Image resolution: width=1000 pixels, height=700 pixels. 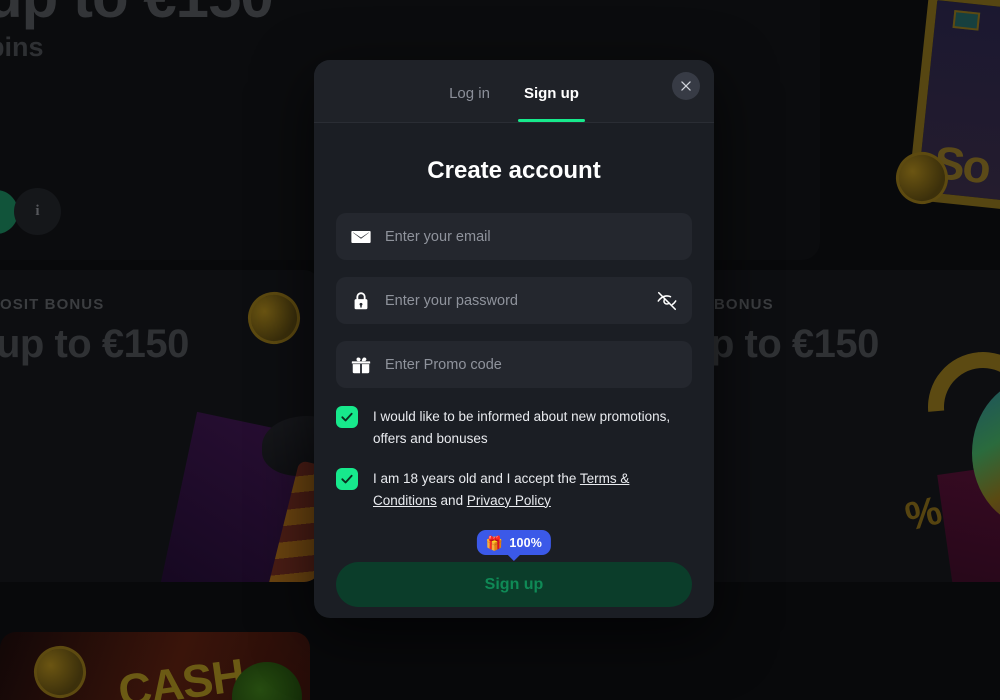 What do you see at coordinates (953, 106) in the screenshot?
I see `slot-frame-art: So` at bounding box center [953, 106].